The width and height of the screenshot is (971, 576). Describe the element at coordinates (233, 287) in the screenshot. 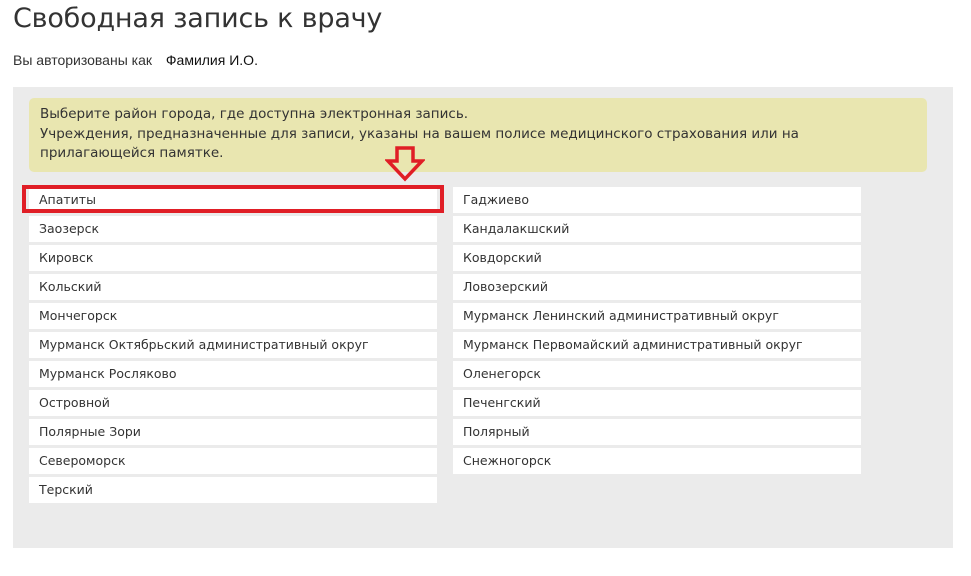

I see `district-item: Кольский` at that location.